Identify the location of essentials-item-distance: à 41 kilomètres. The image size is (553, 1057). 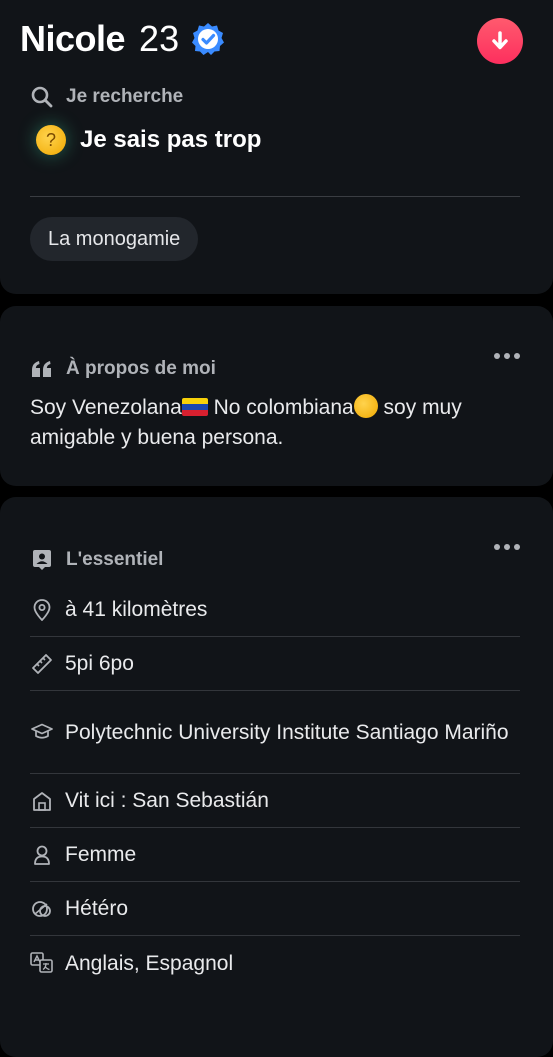
(275, 610).